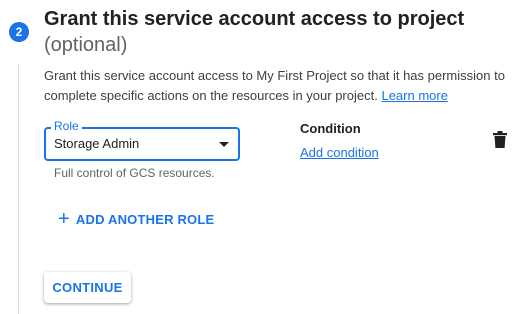  Describe the element at coordinates (134, 173) in the screenshot. I see `role-helper-text: Full control of GCS resources.` at that location.